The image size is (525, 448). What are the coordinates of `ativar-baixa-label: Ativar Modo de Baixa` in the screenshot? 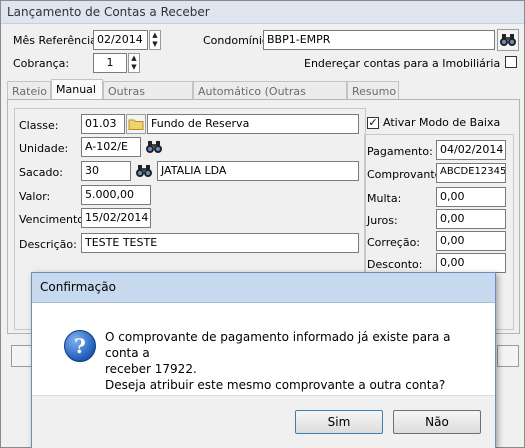 It's located at (442, 122).